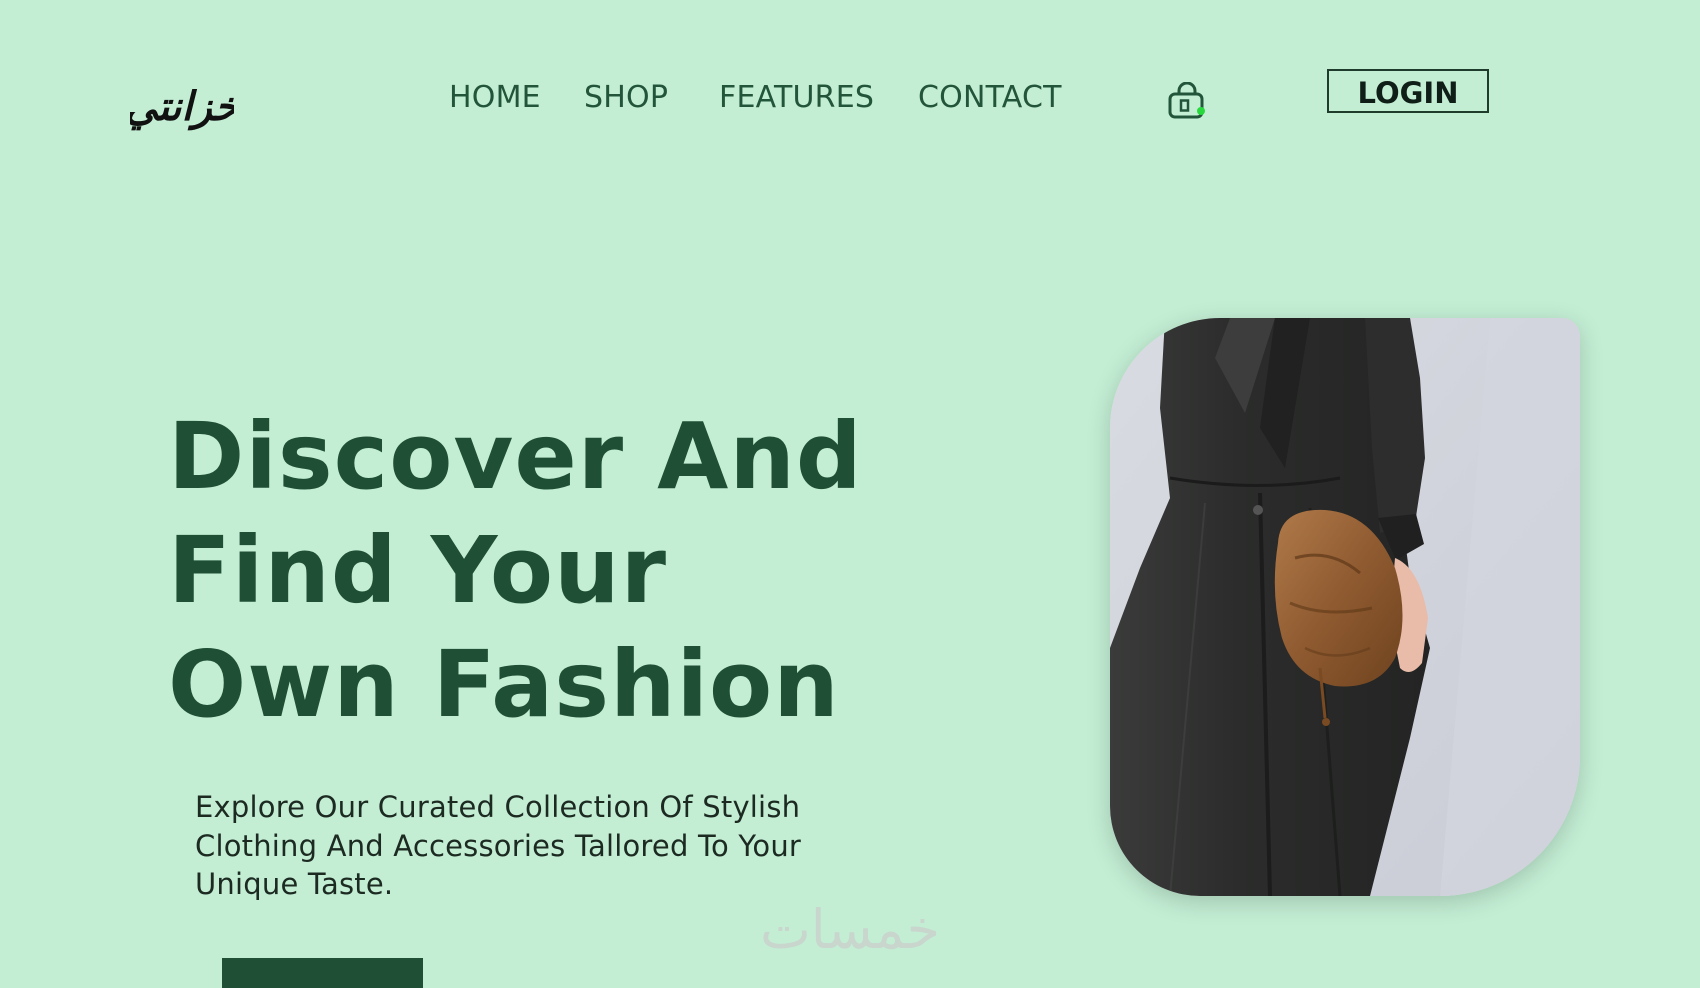  I want to click on hero-title-line-3: Own Fashion, so click(504, 684).